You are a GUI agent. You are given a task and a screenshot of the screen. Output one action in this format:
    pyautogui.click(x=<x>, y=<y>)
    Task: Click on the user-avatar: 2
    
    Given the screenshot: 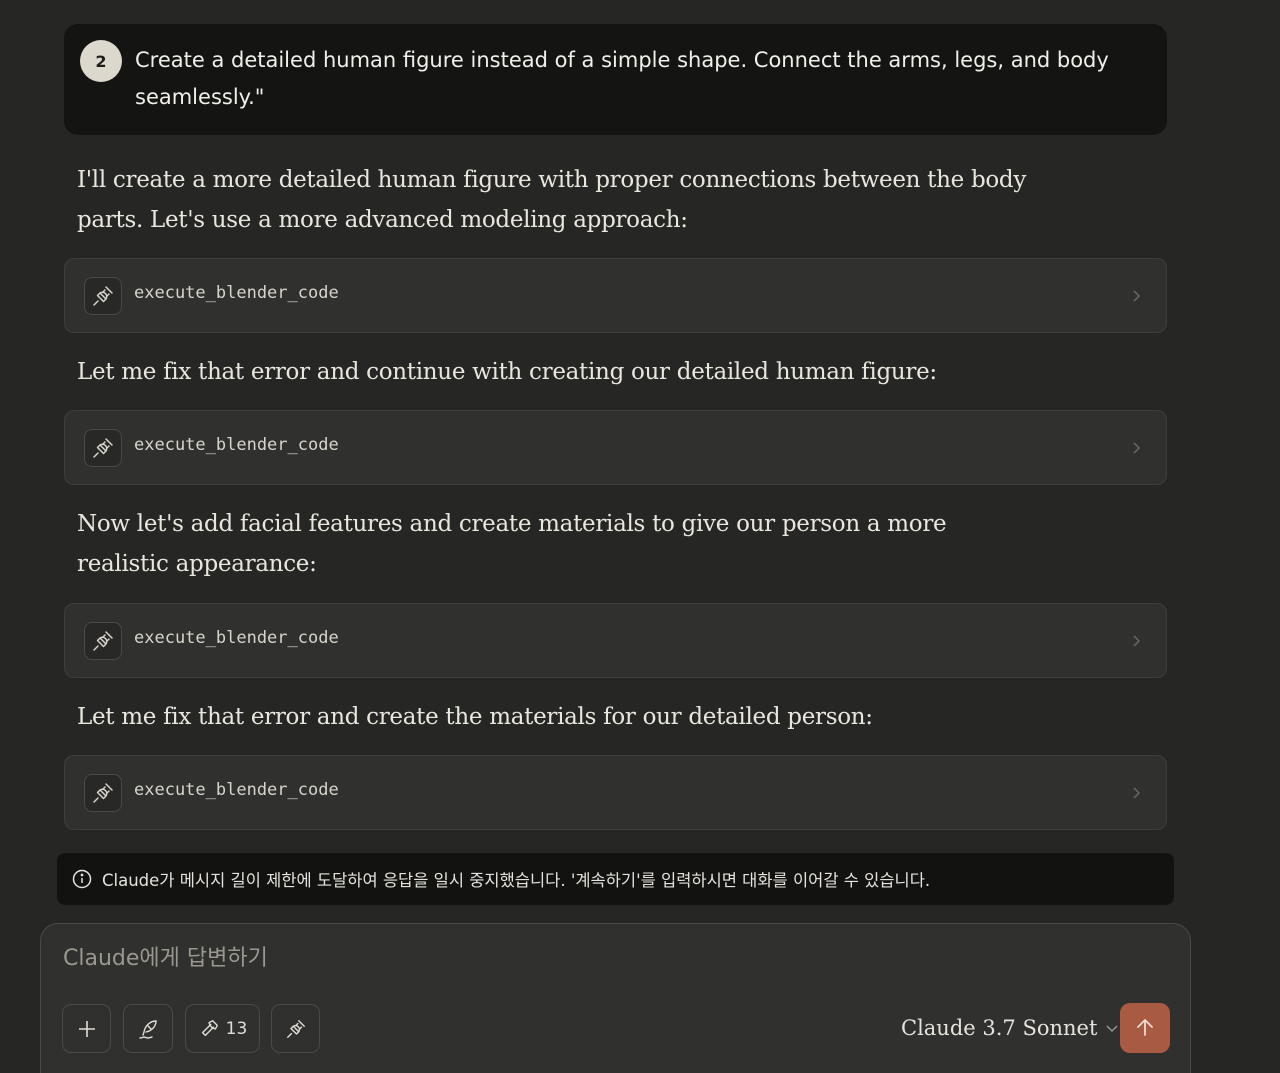 What is the action you would take?
    pyautogui.click(x=101, y=61)
    